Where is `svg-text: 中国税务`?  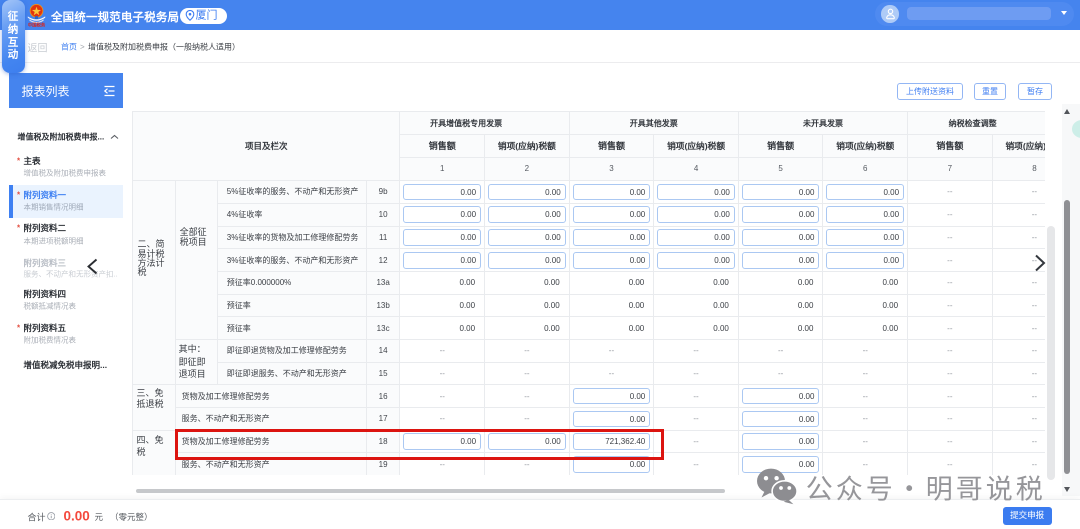
svg-text: 中国税务 is located at coordinates (37, 23).